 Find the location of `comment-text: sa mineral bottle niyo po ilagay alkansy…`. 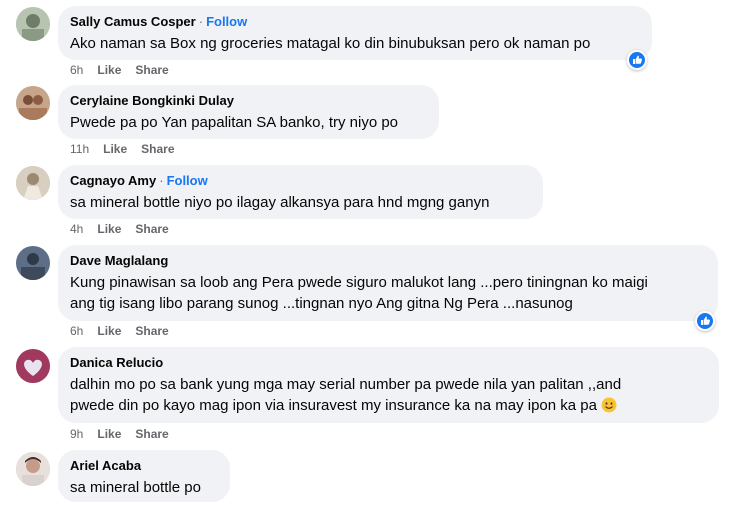

comment-text: sa mineral bottle niyo po ilagay alkansy… is located at coordinates (280, 202).